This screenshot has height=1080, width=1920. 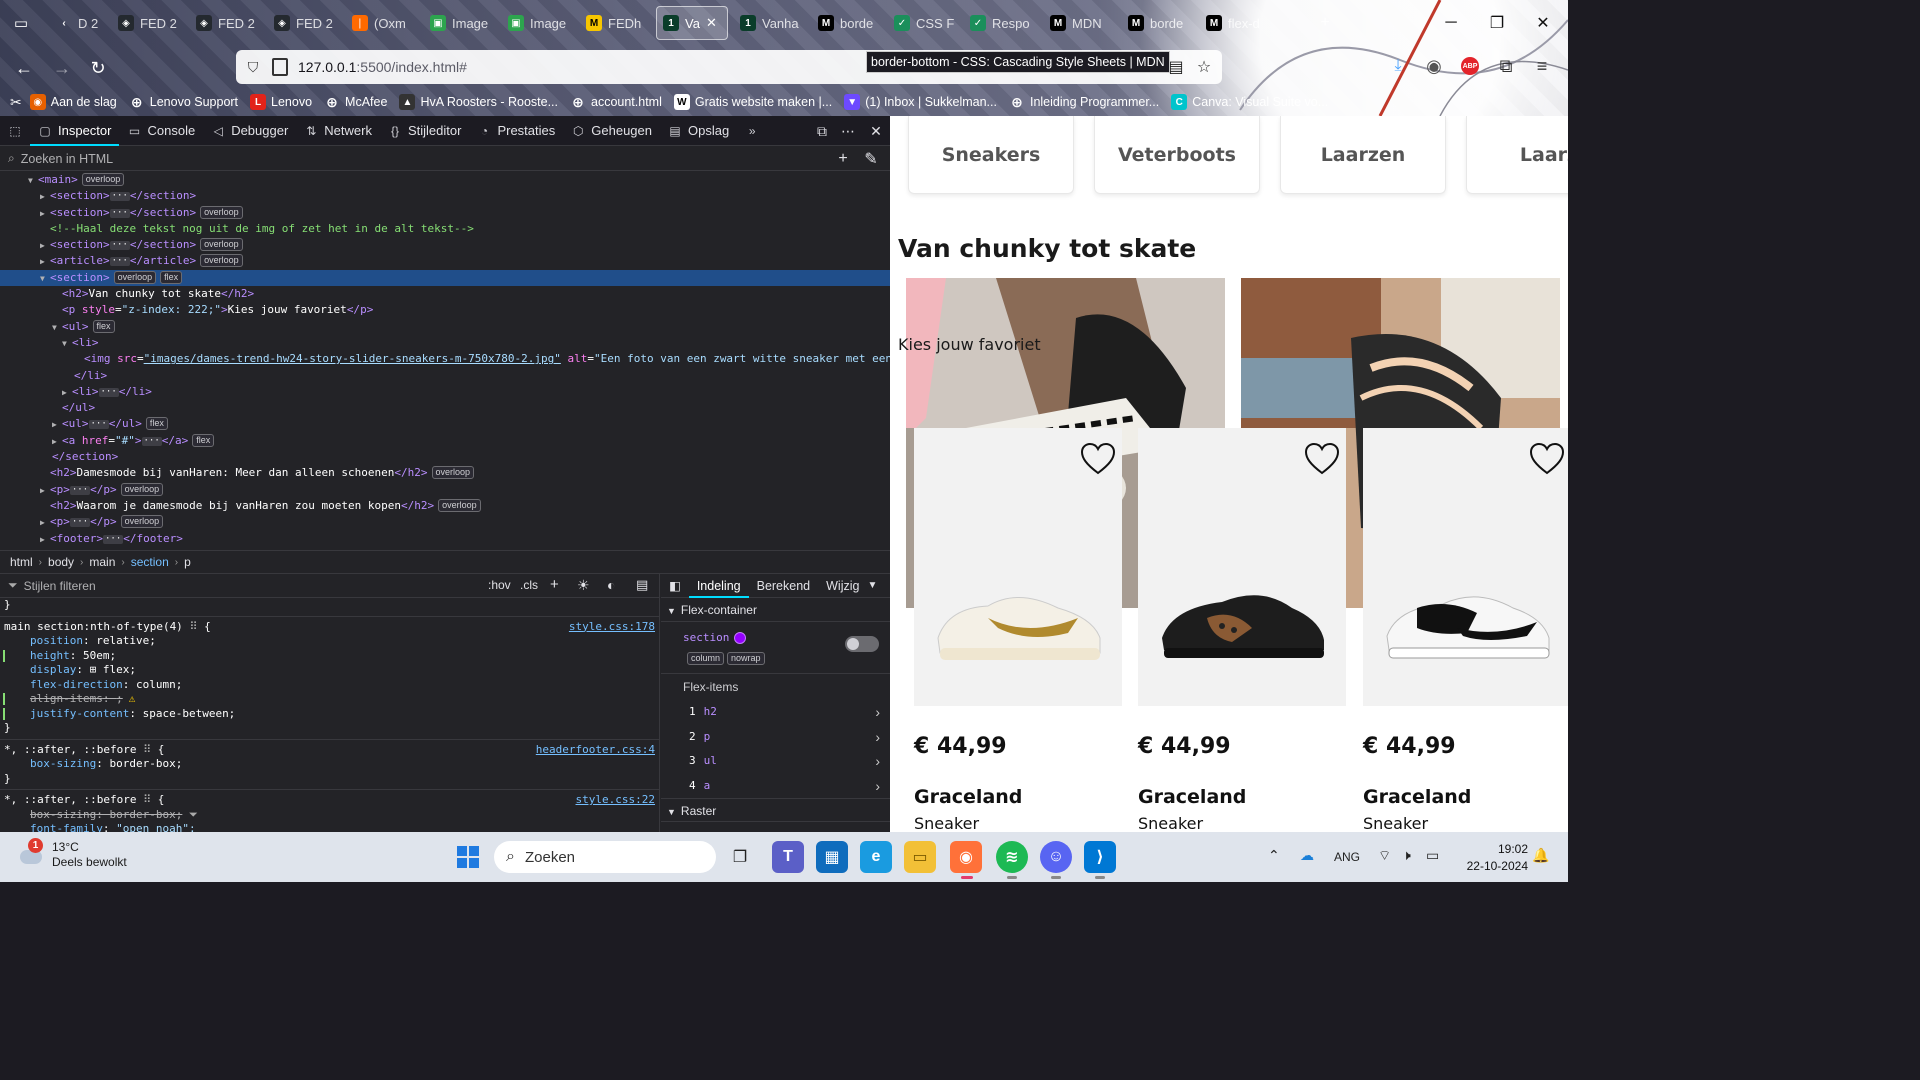 What do you see at coordinates (253, 67) in the screenshot?
I see `tracking-shield-icon: ⛉` at bounding box center [253, 67].